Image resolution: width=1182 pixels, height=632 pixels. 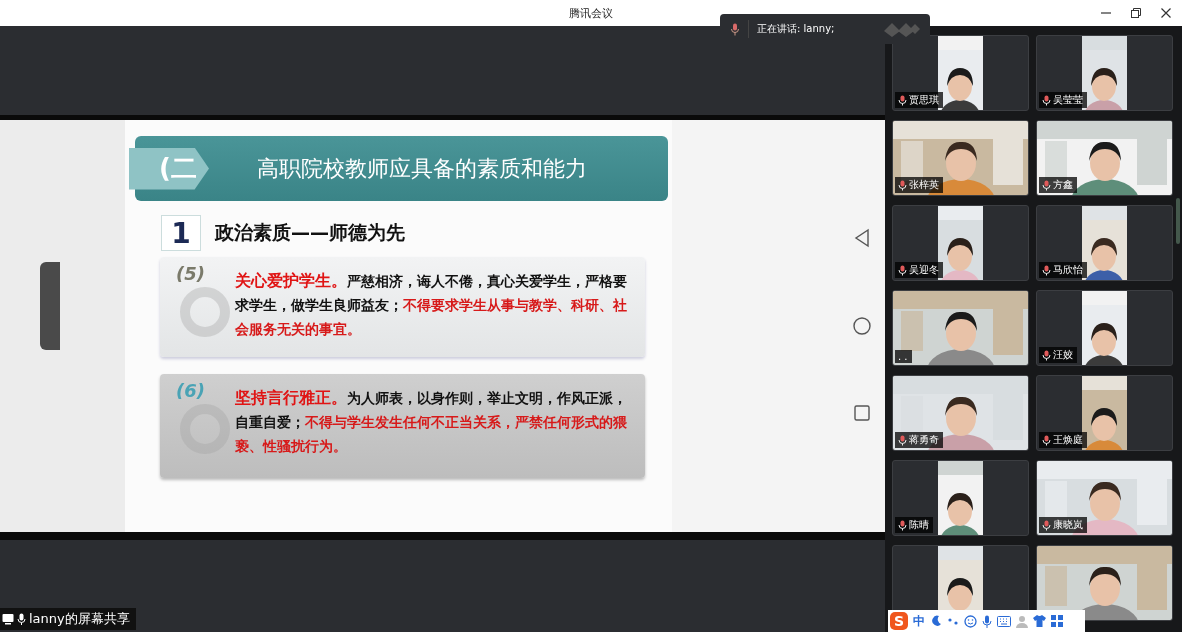 I want to click on screen-share-icon, so click(x=8, y=619).